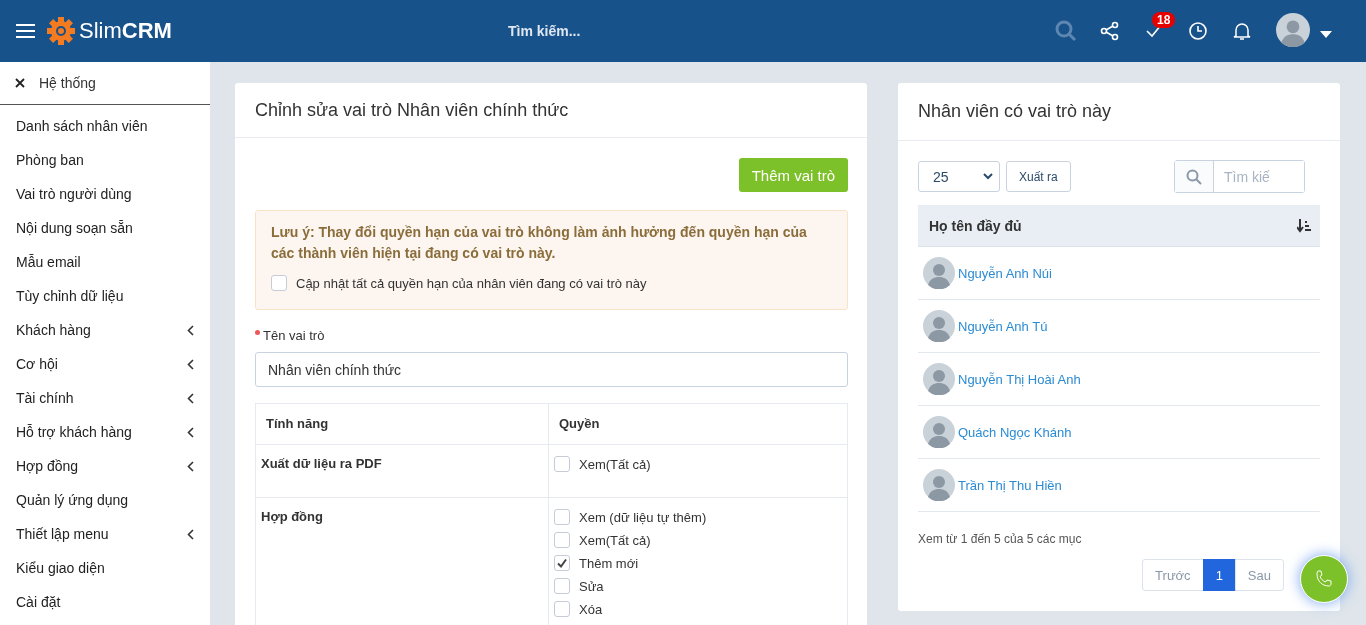  What do you see at coordinates (1219, 575) in the screenshot?
I see `page-button: 1` at bounding box center [1219, 575].